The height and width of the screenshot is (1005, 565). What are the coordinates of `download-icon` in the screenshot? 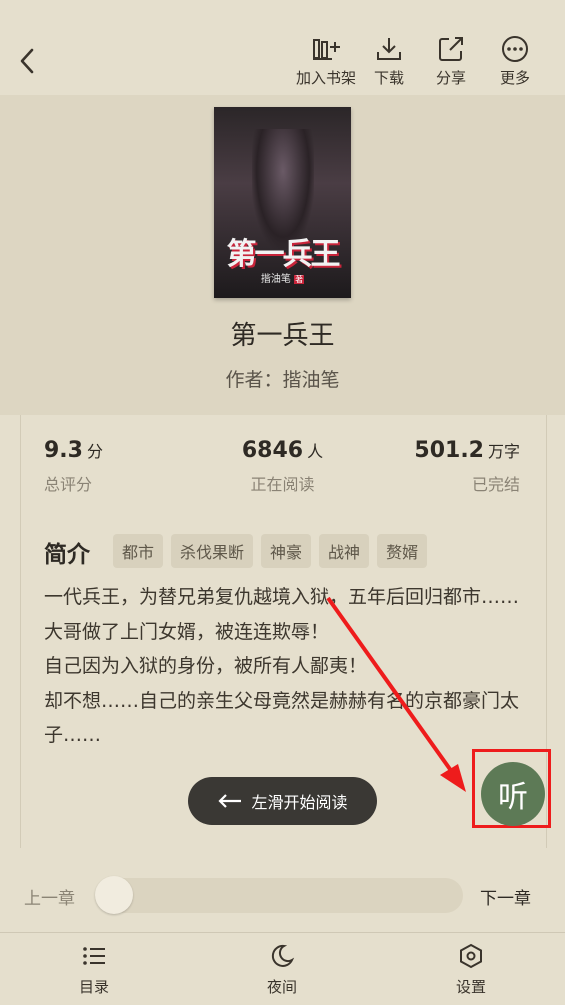 It's located at (389, 49).